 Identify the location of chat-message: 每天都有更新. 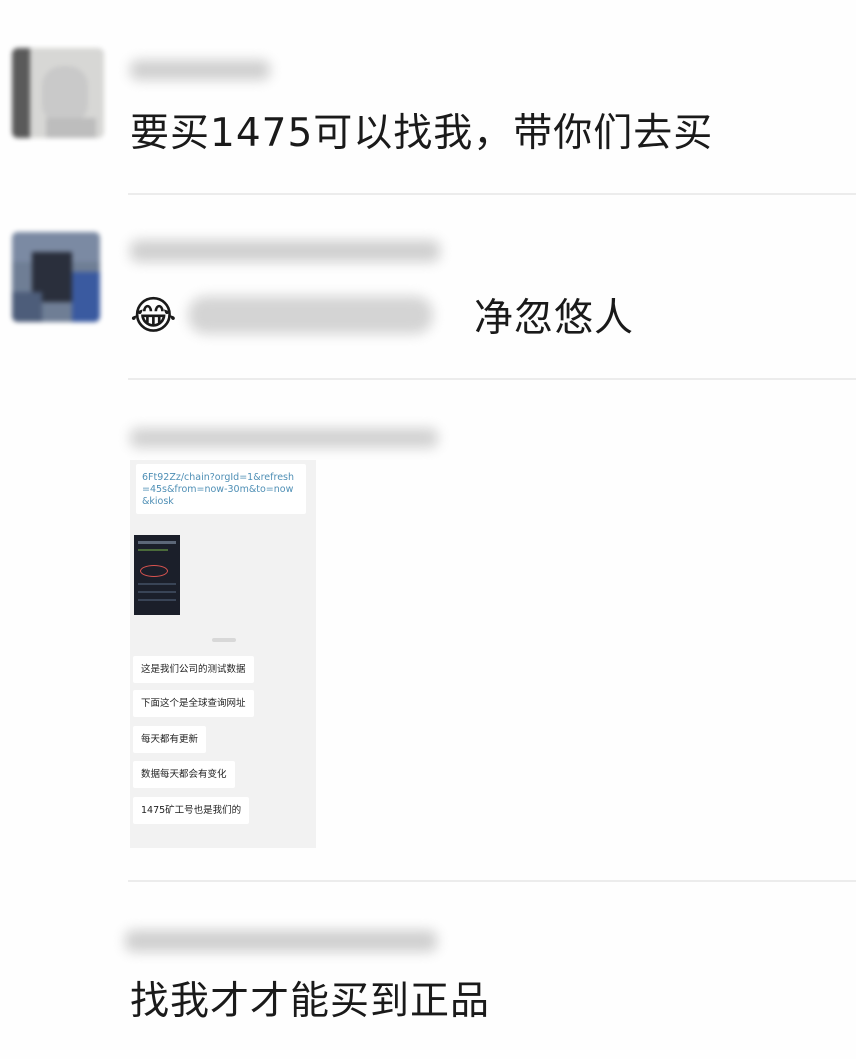
(170, 739).